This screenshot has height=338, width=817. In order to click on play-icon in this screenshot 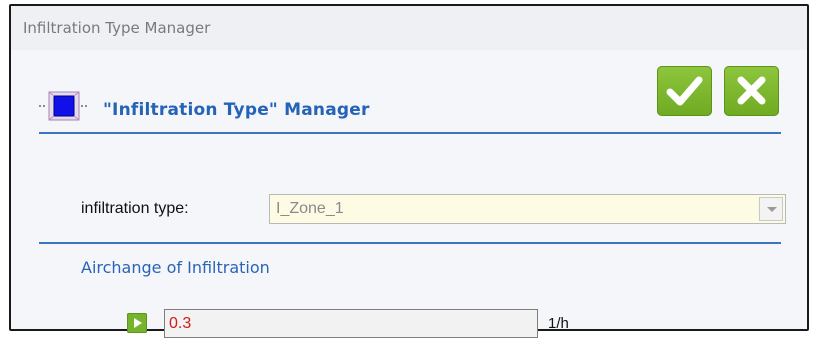, I will do `click(138, 323)`.